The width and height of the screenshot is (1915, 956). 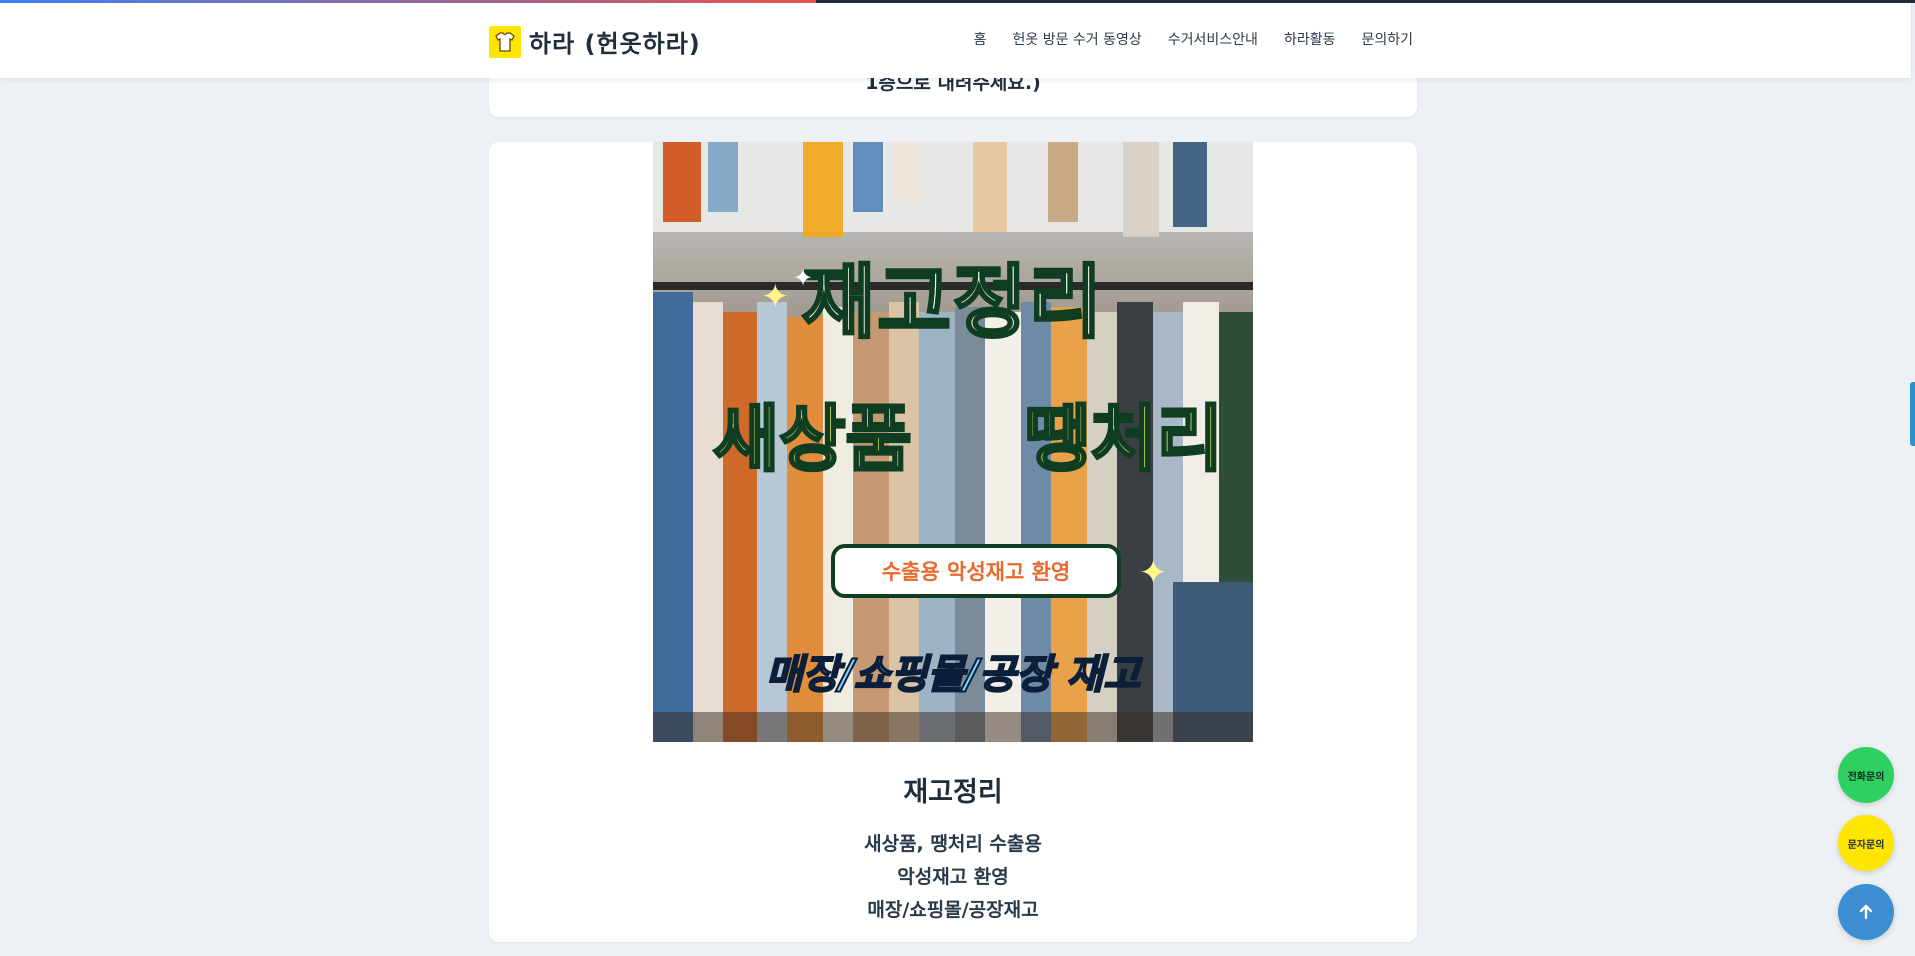 I want to click on image-bottom-text: 매장/쇼핑몰/공장 재고, so click(x=953, y=675).